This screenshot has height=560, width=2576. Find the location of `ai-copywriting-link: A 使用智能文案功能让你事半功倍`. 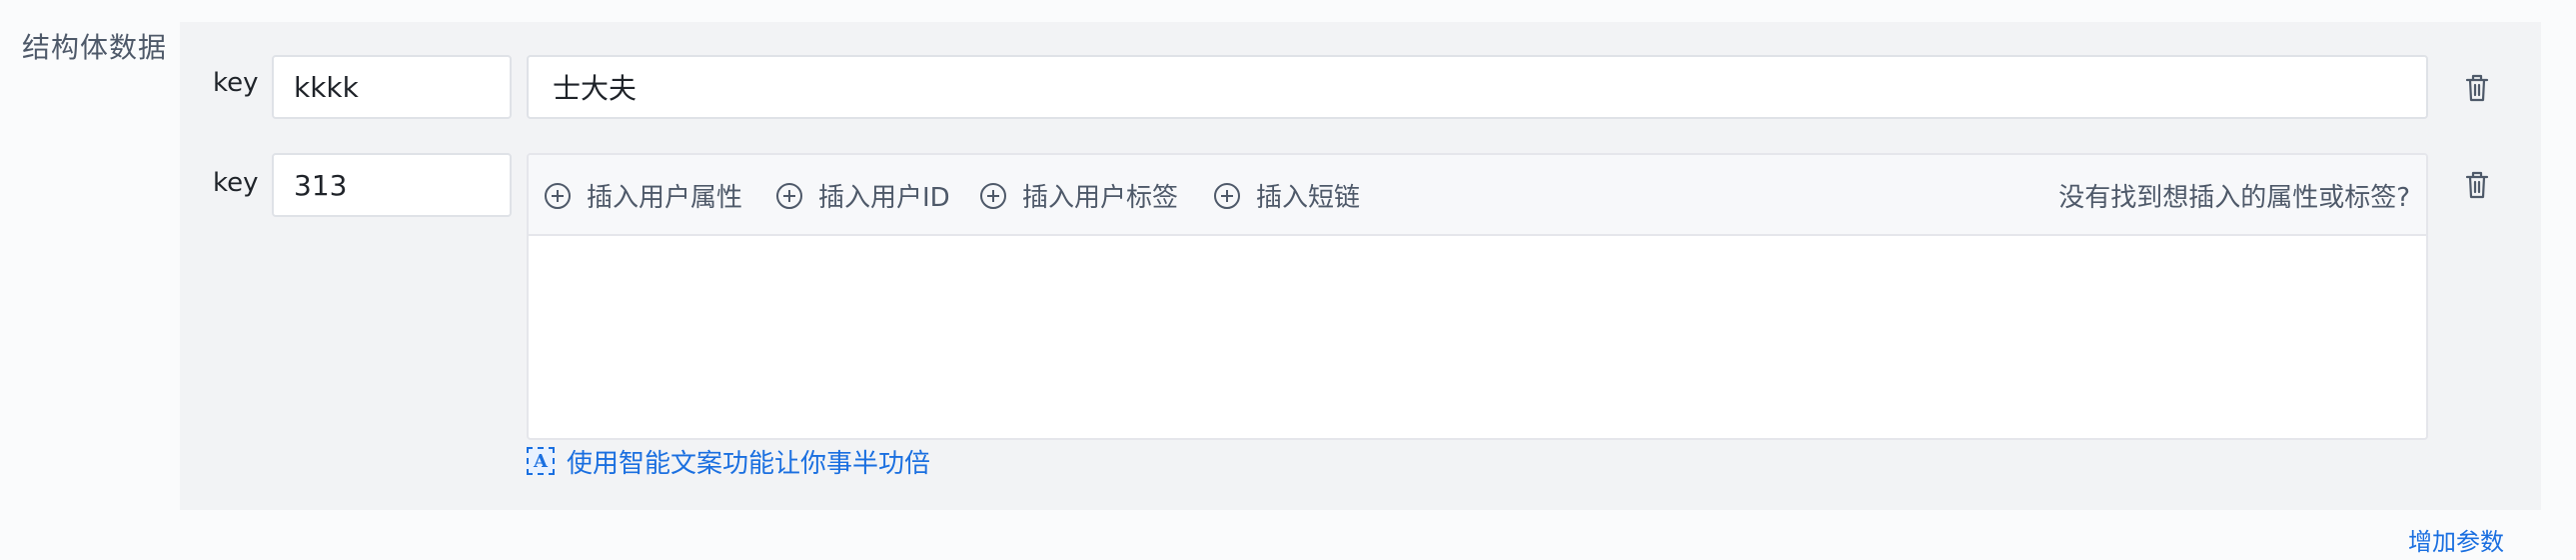

ai-copywriting-link: A 使用智能文案功能让你事半功倍 is located at coordinates (728, 461).